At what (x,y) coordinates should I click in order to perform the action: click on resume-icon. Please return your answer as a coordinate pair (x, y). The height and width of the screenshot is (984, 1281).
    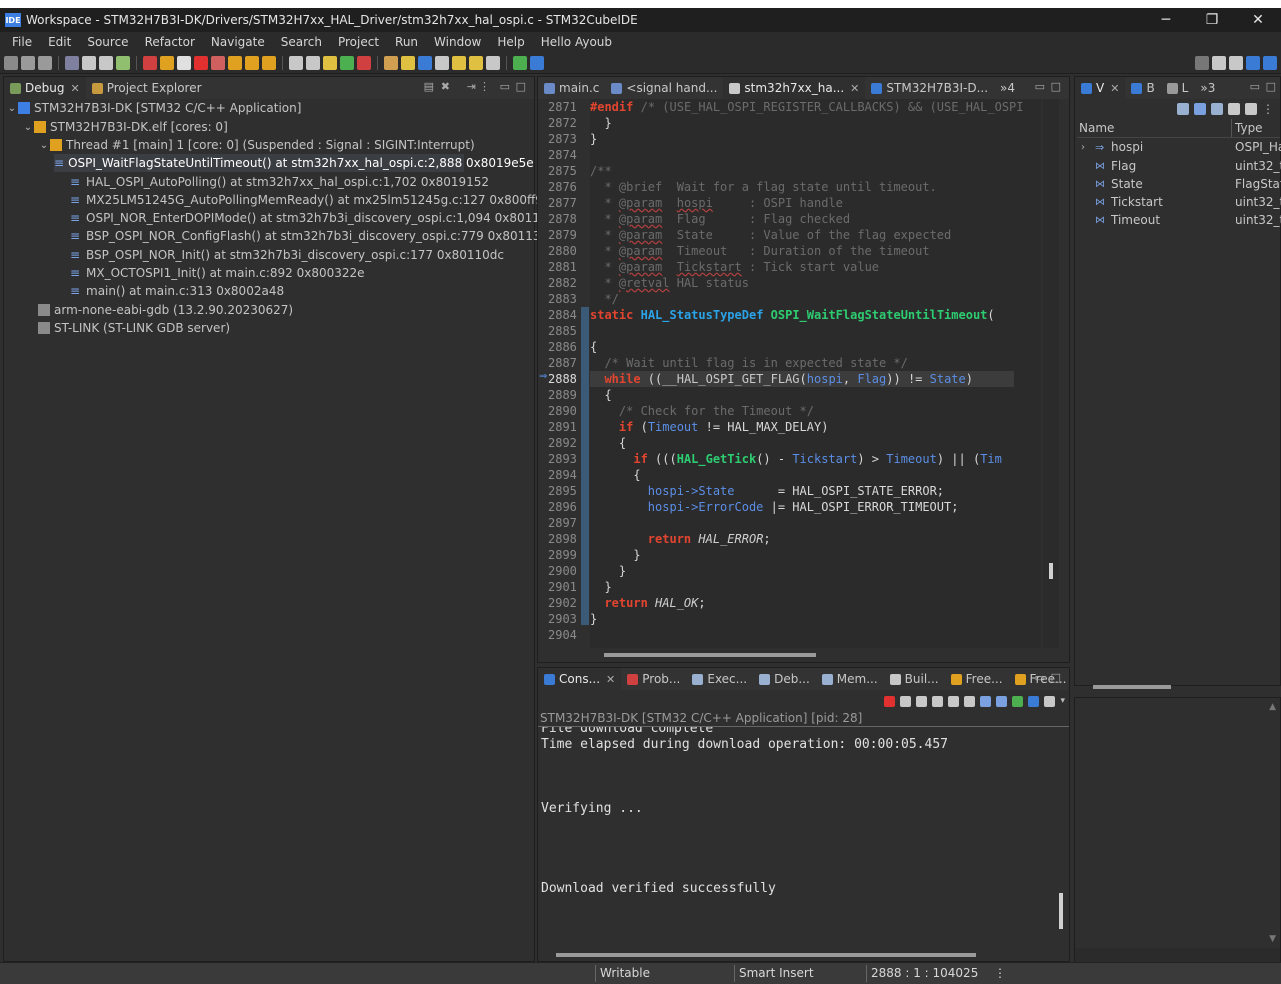
    Looking at the image, I should click on (167, 62).